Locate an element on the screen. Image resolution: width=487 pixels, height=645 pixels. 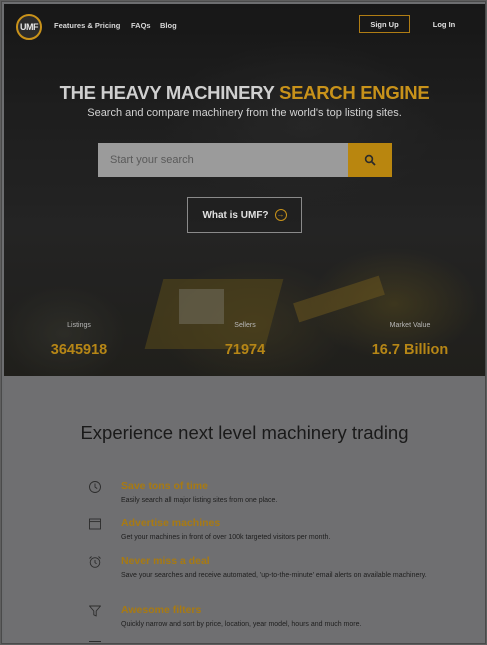
umf-logo: UMF is located at coordinates (29, 27).